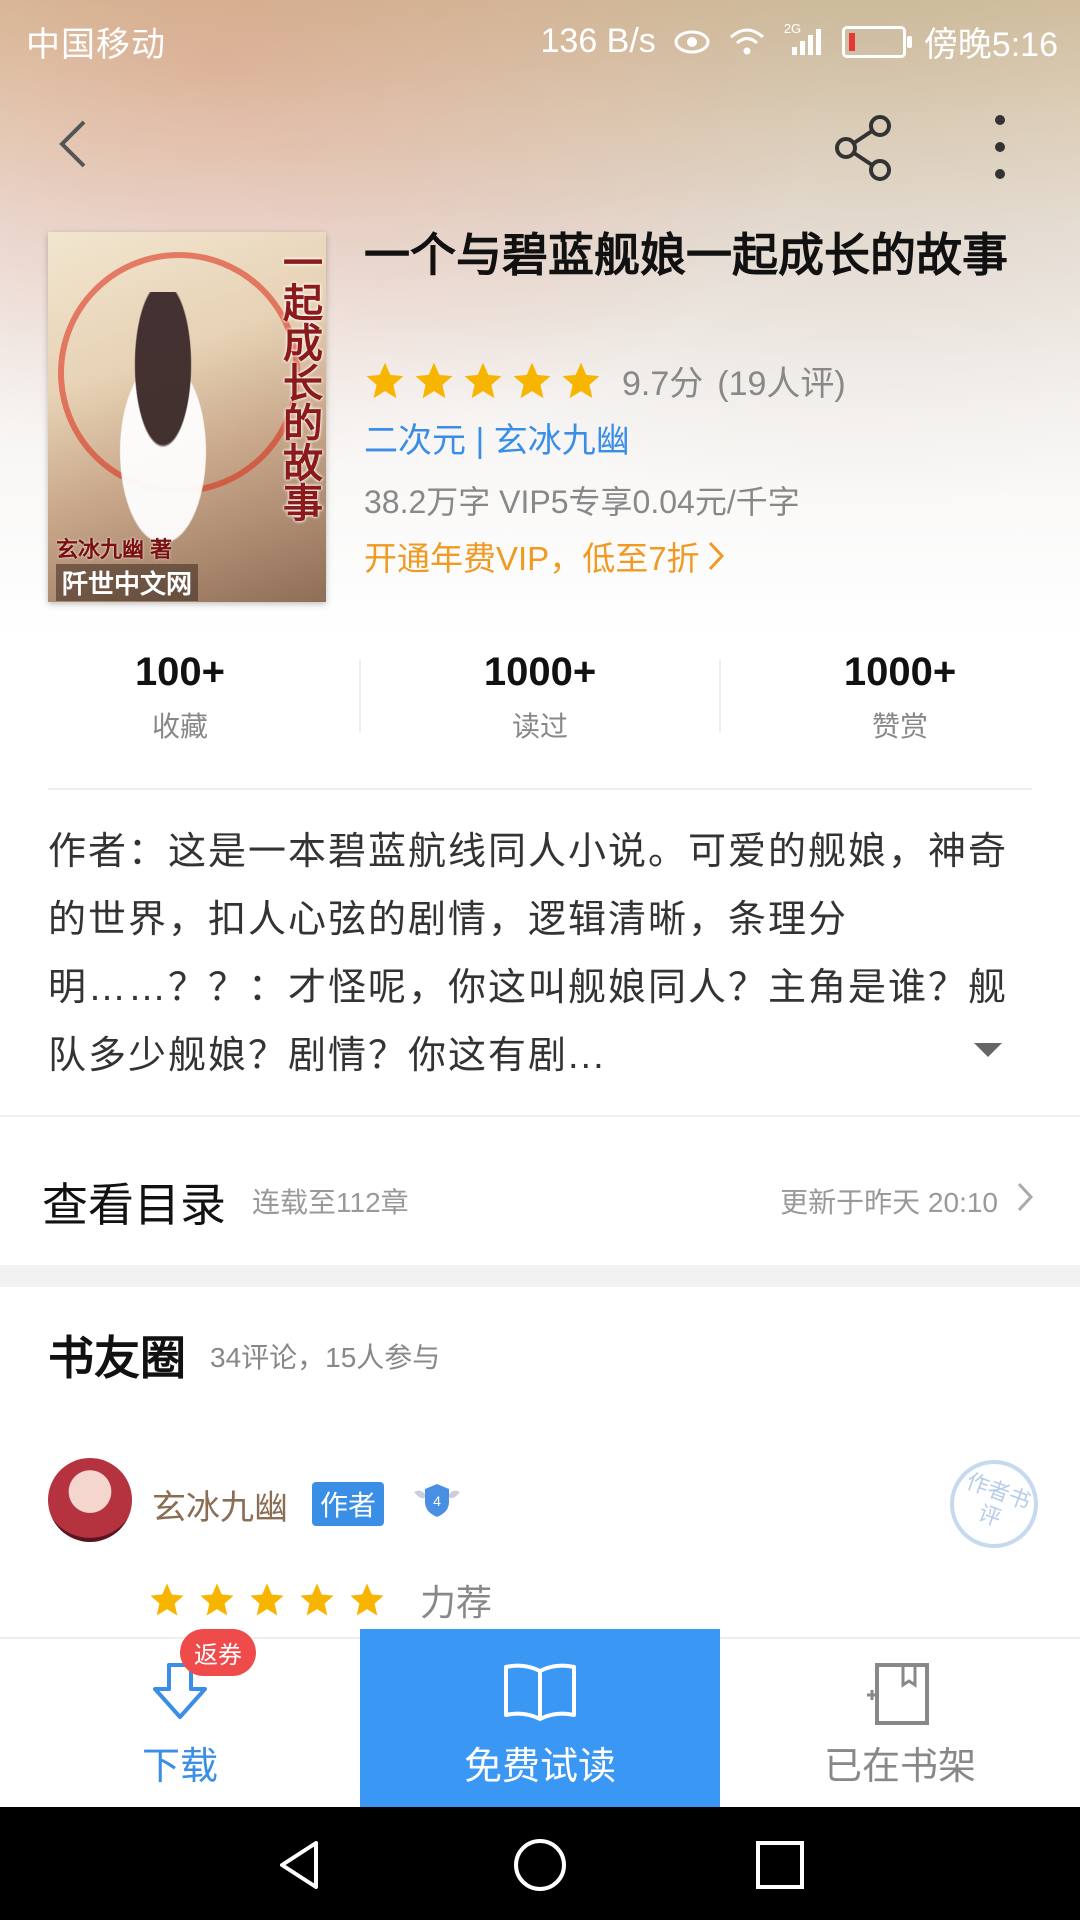  I want to click on top-bar, so click(540, 145).